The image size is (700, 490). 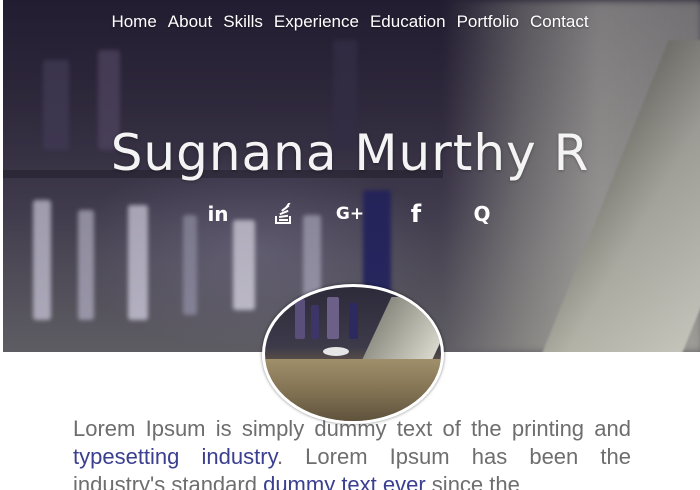 I want to click on nav-about: About, so click(x=190, y=22).